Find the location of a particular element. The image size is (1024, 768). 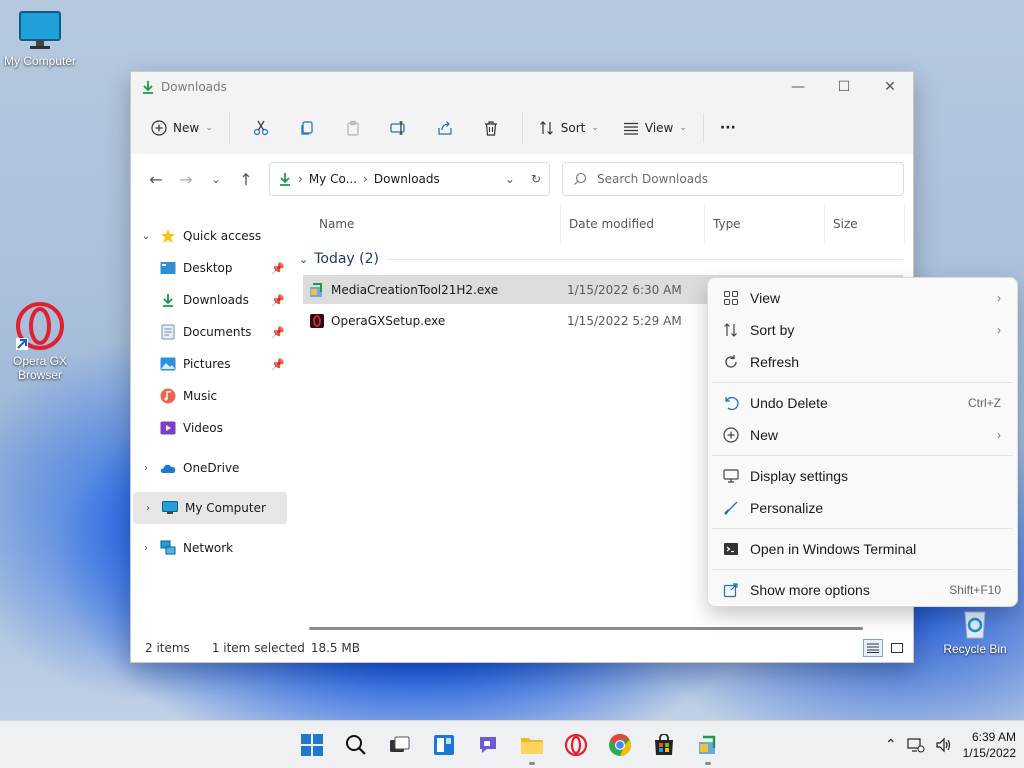

desktop-icon-opera-gx: Opera GX Browser is located at coordinates (40, 341).